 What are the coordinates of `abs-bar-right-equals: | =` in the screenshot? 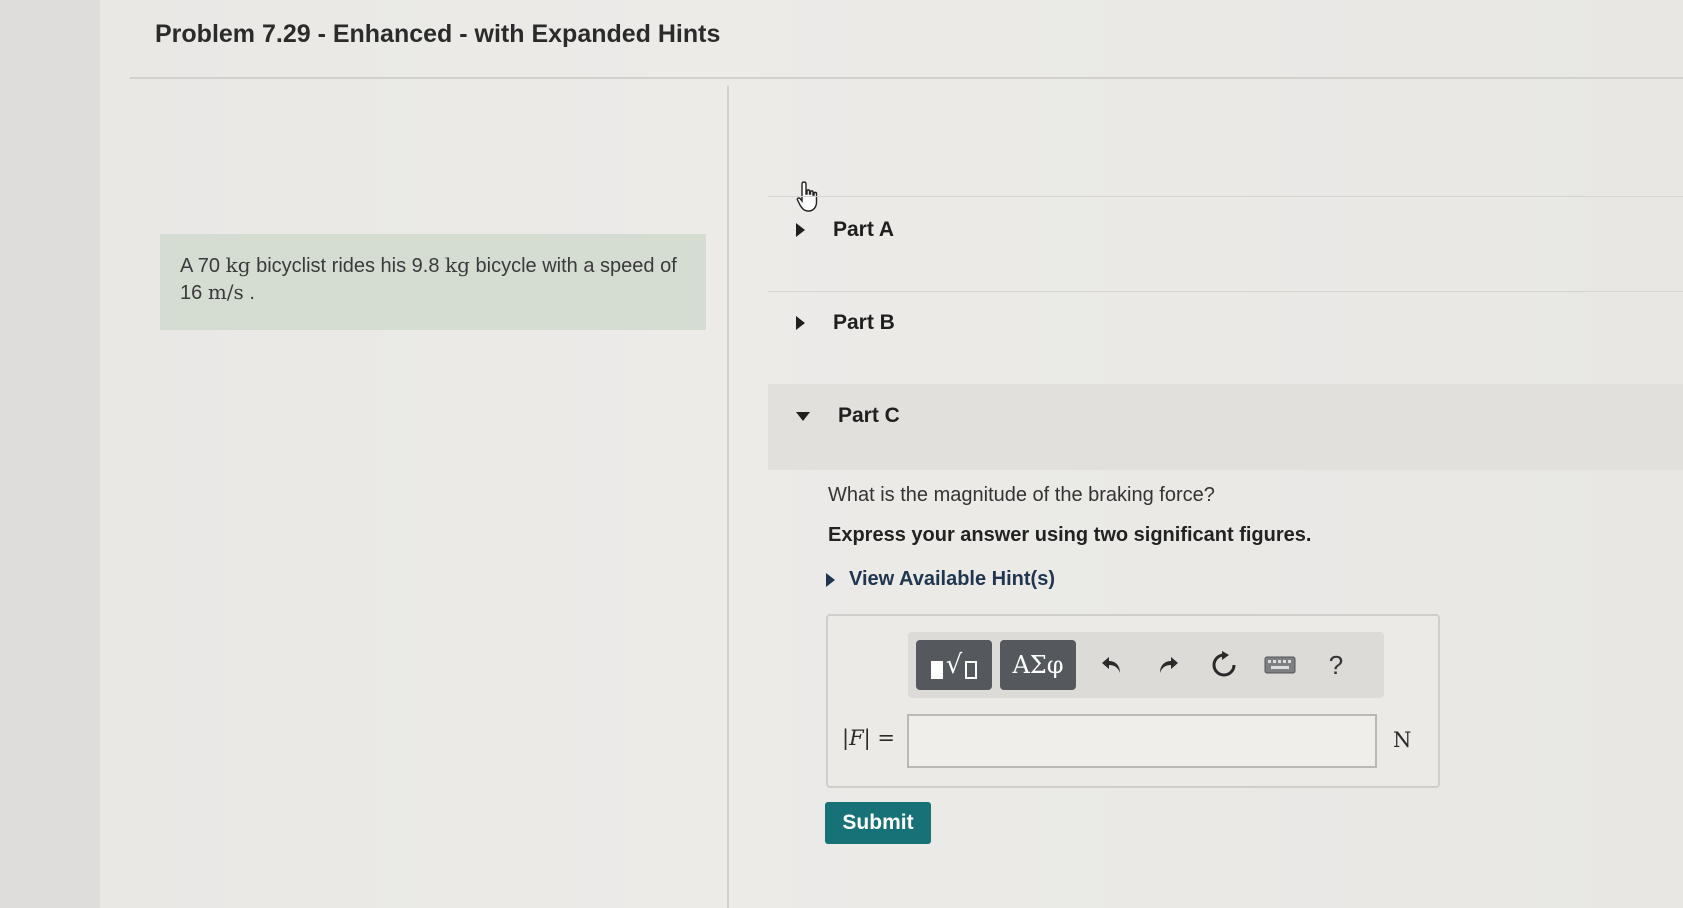 It's located at (879, 738).